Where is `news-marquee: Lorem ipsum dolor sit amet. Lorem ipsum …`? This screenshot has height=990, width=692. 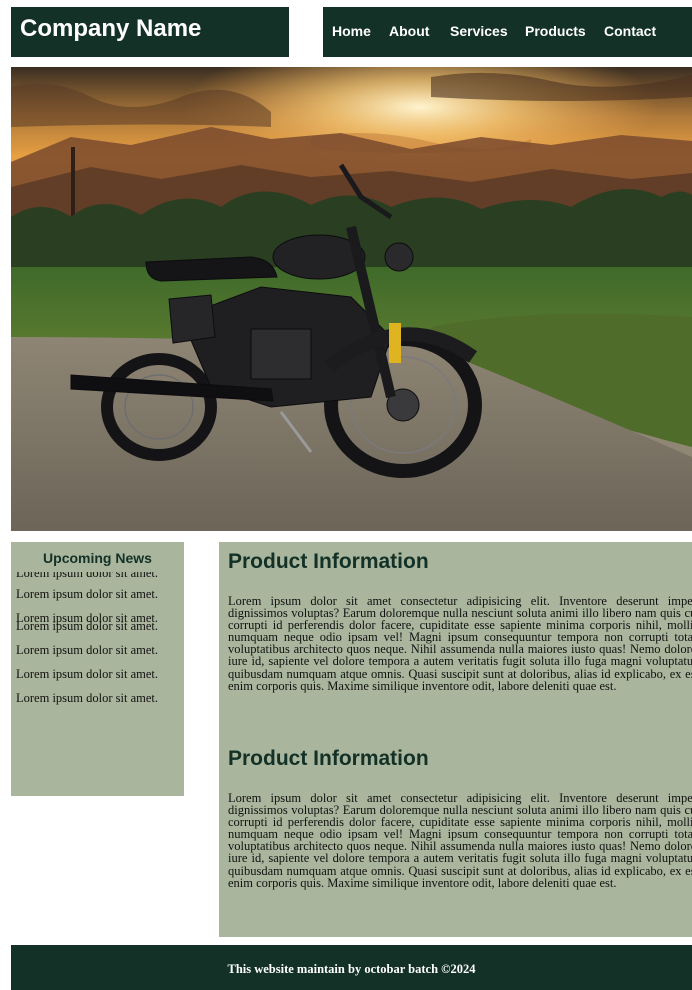 news-marquee: Lorem ipsum dolor sit amet. Lorem ipsum … is located at coordinates (97, 684).